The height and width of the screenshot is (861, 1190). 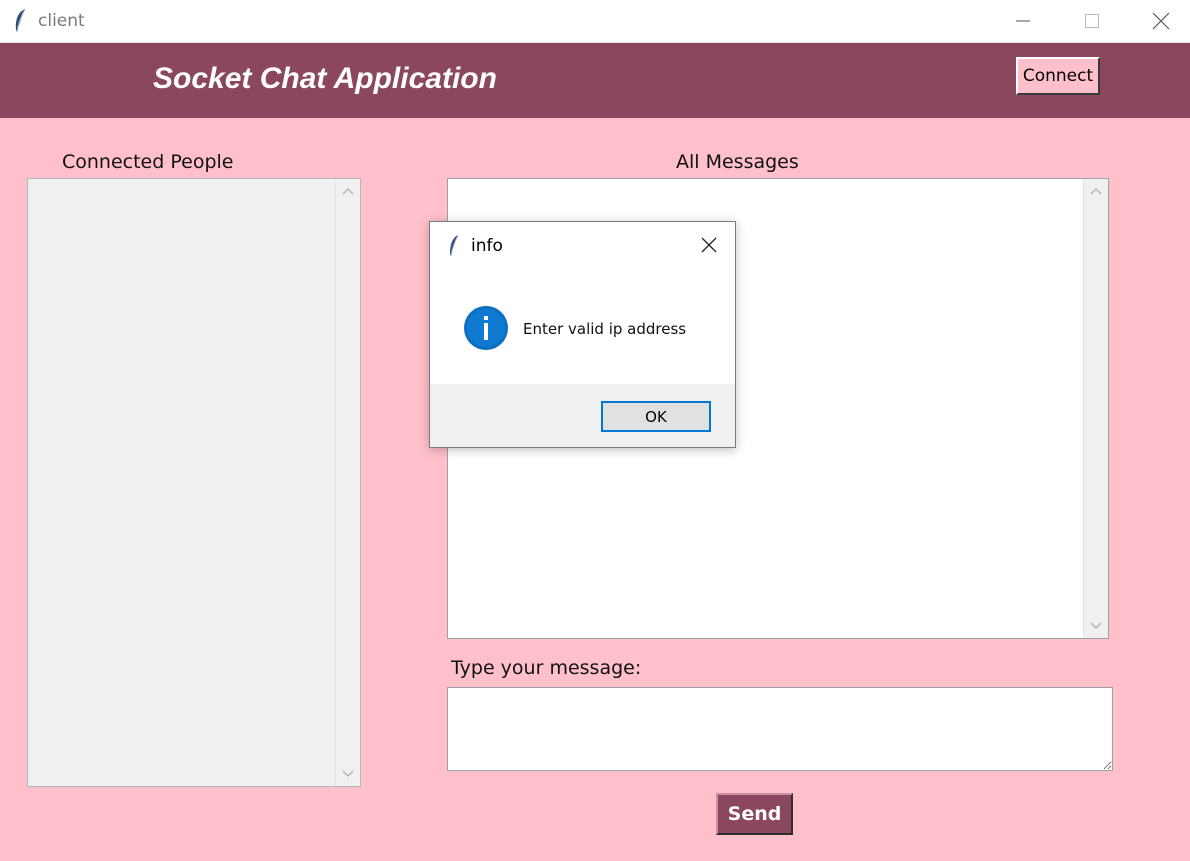 What do you see at coordinates (605, 329) in the screenshot?
I see `dialog-message: Enter valid ip address` at bounding box center [605, 329].